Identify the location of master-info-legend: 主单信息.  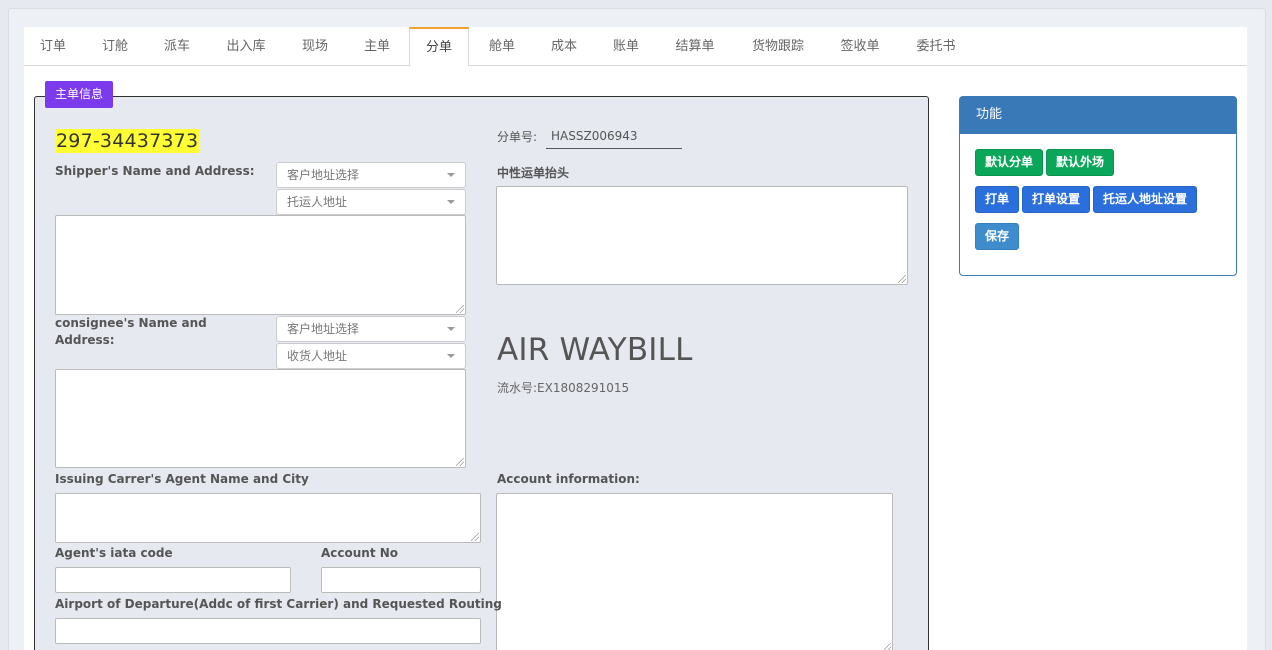
(79, 94).